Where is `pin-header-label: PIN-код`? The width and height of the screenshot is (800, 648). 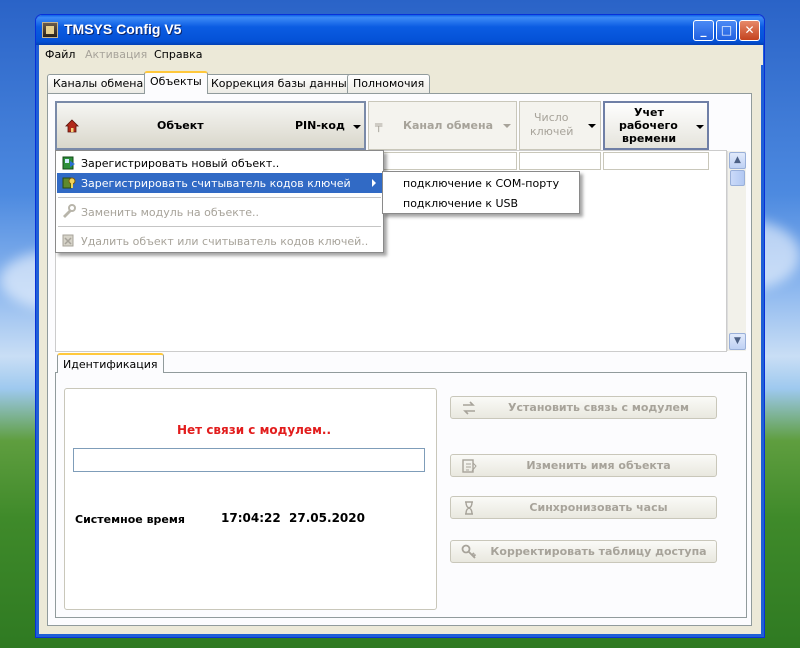 pin-header-label: PIN-код is located at coordinates (320, 125).